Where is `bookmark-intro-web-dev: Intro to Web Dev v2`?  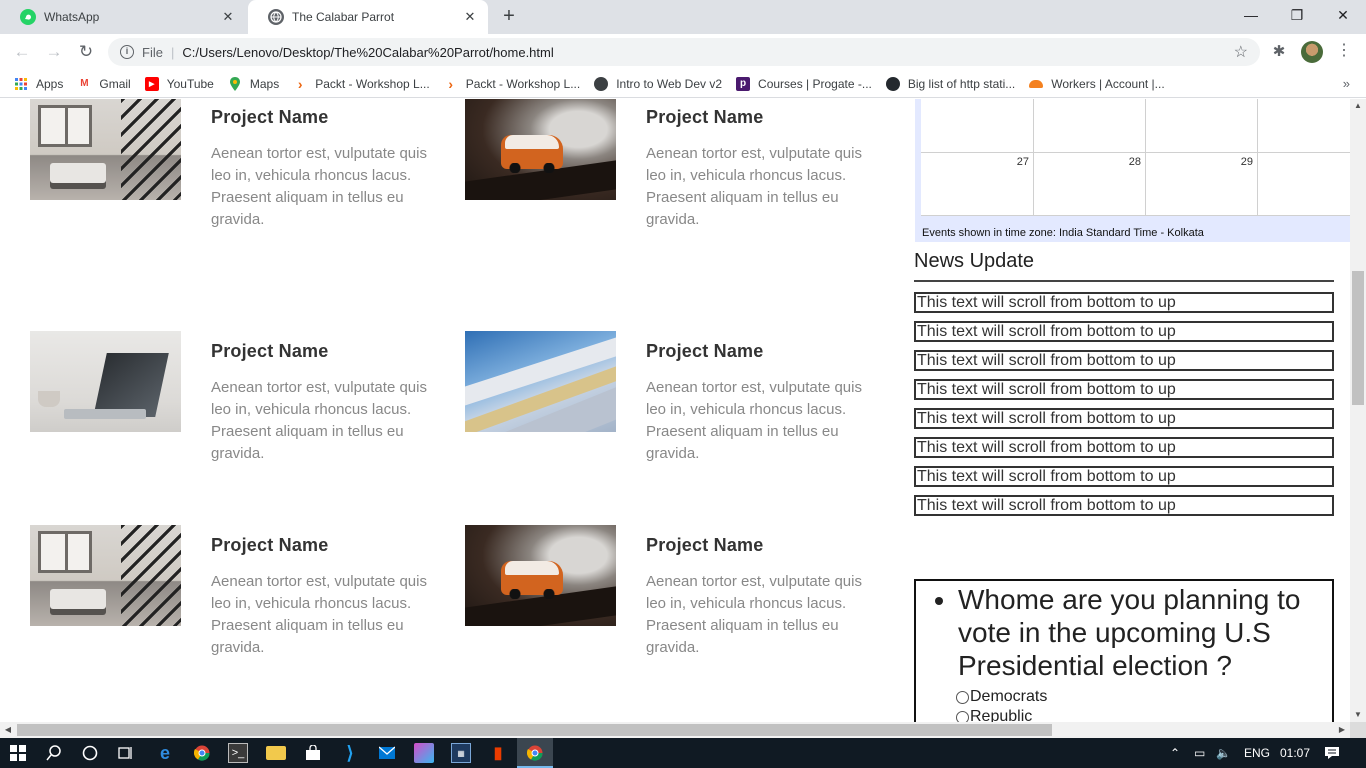
bookmark-intro-web-dev: Intro to Web Dev v2 is located at coordinates (658, 83).